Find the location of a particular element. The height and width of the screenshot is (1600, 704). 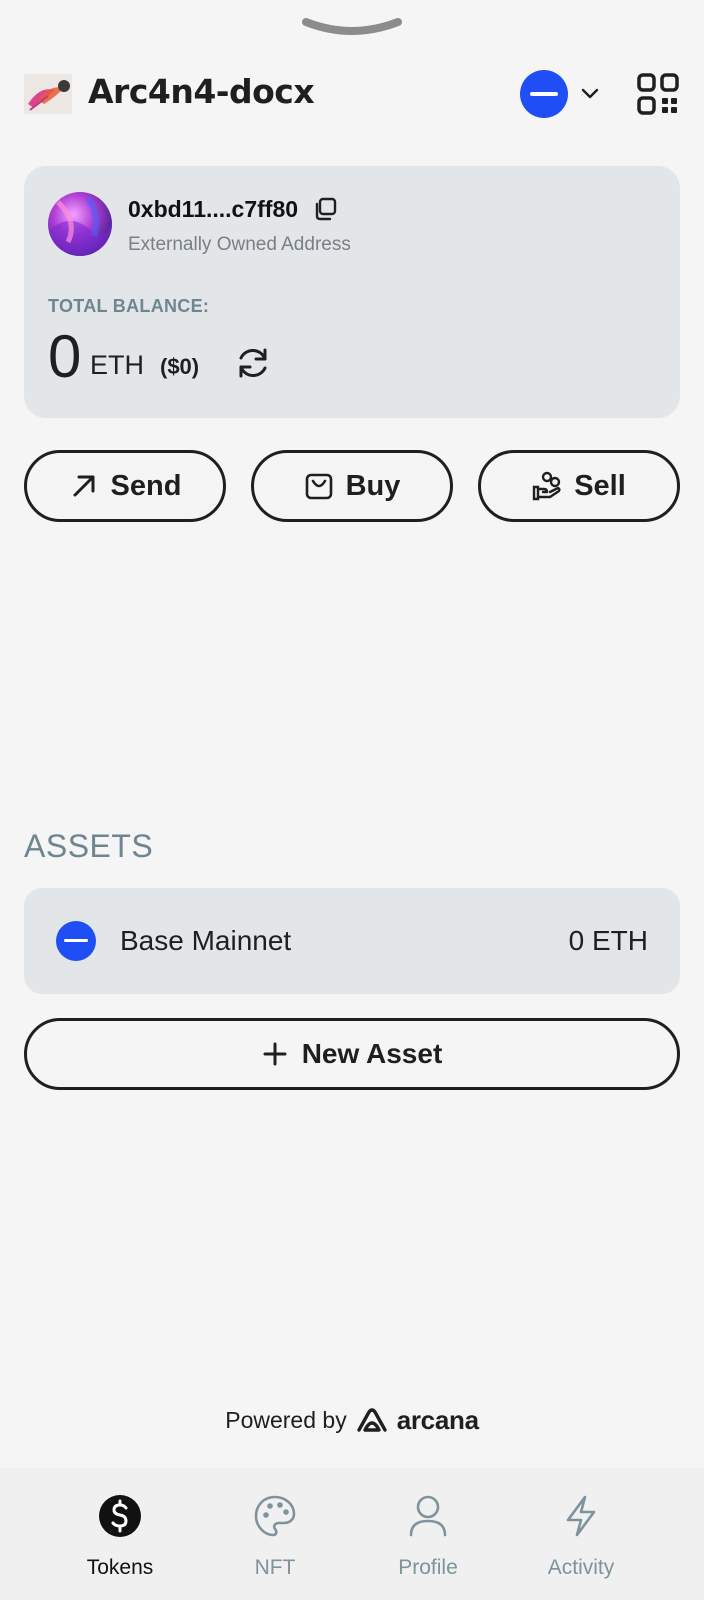

tab-label: Profile is located at coordinates (428, 1567).